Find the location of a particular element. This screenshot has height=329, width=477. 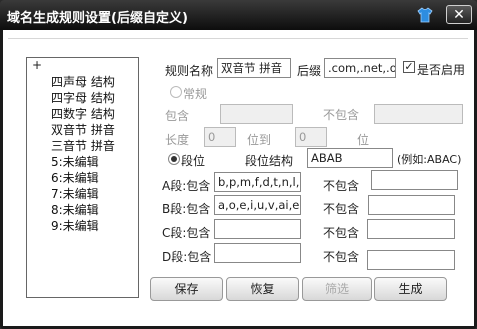

normal-radio is located at coordinates (176, 92).